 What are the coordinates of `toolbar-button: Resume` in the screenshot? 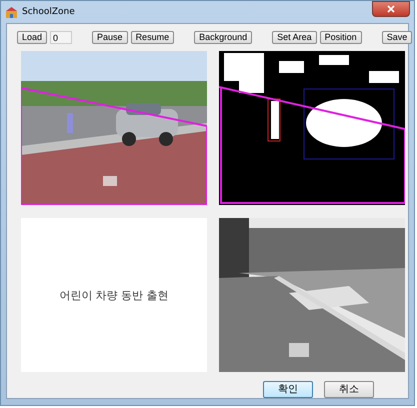 It's located at (152, 37).